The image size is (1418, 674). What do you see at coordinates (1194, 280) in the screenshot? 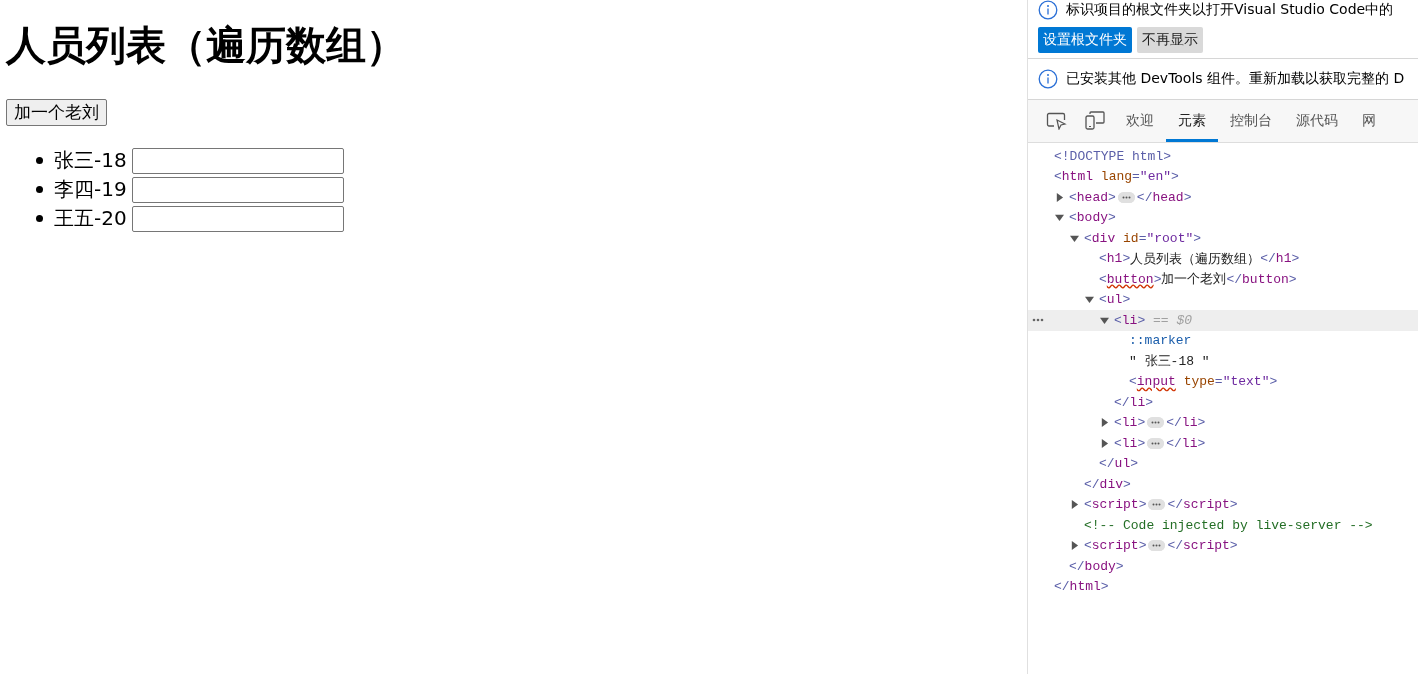
I see `code-token: 加一个老刘` at bounding box center [1194, 280].